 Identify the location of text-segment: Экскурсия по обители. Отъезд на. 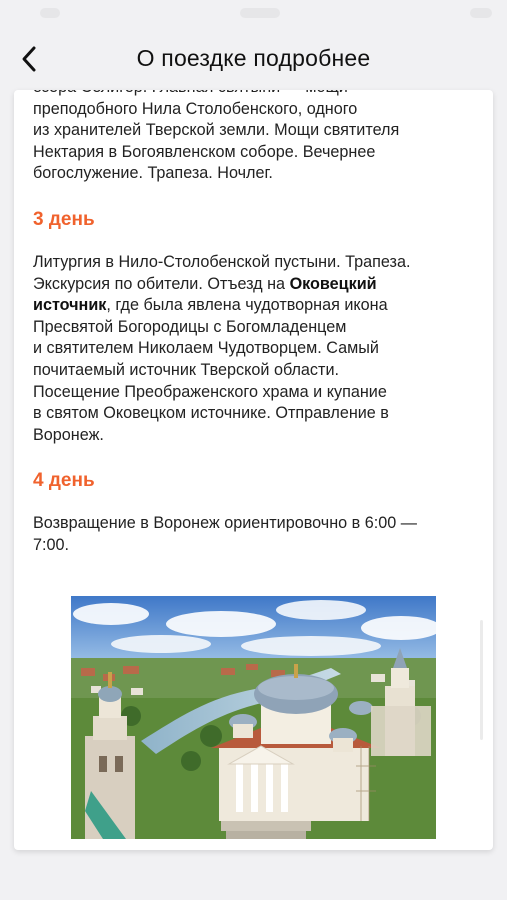
(161, 283).